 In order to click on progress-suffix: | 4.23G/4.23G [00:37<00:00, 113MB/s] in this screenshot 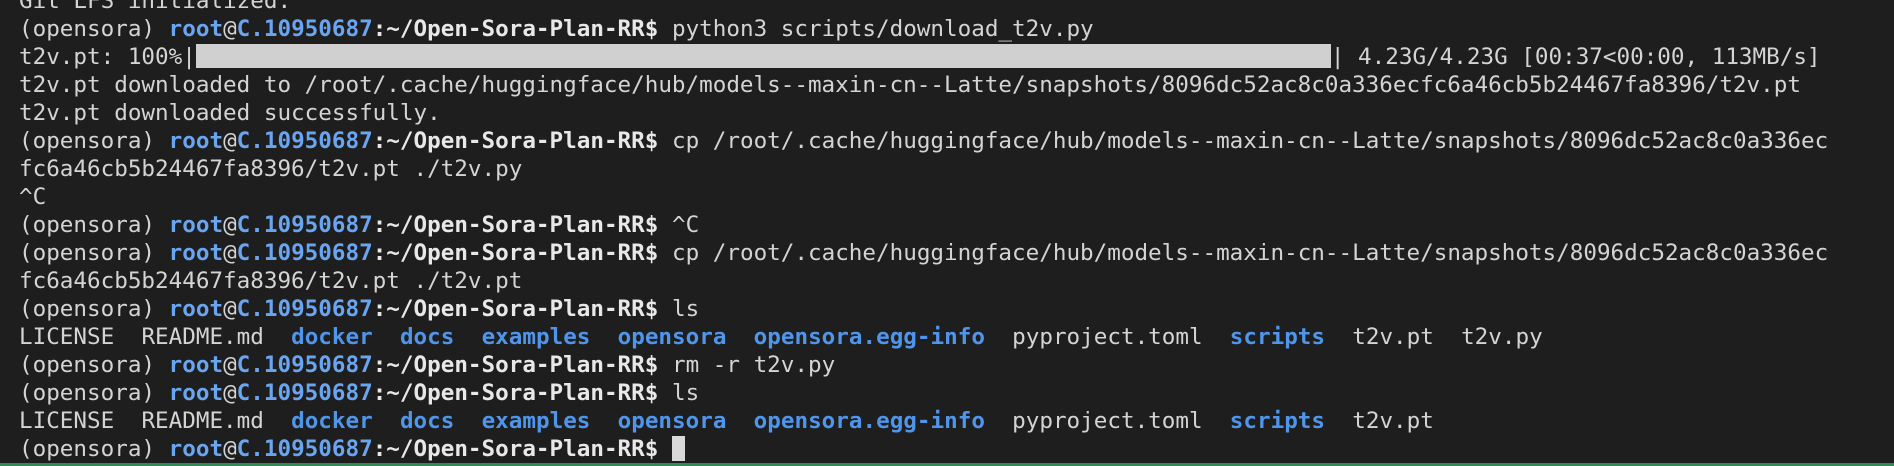, I will do `click(1575, 57)`.